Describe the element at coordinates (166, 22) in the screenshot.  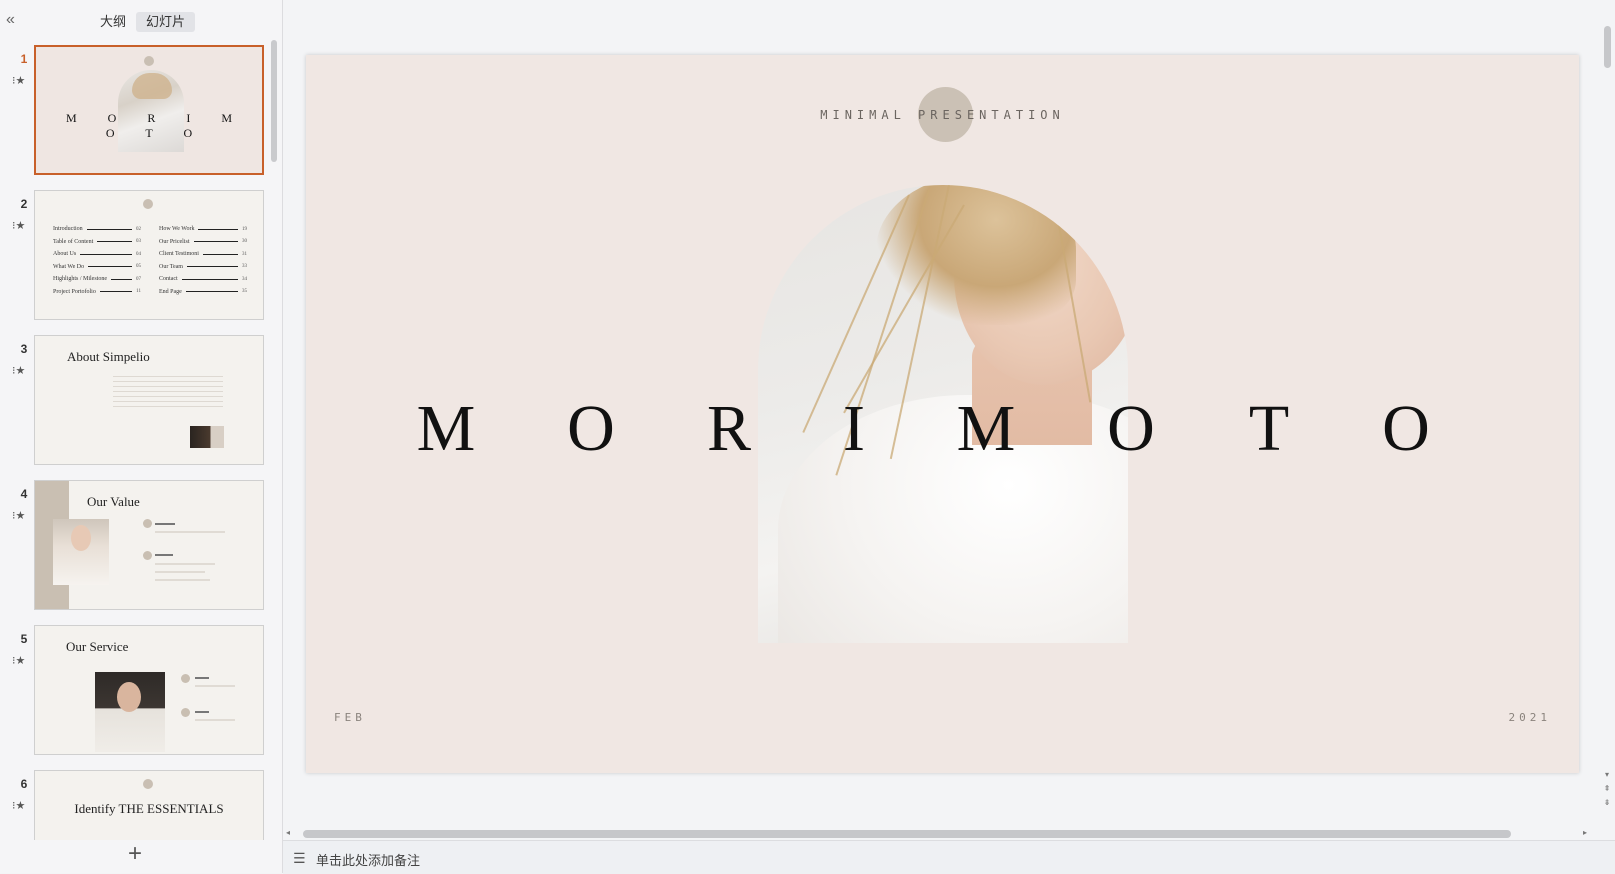
I see `tab-slides: 幻灯片` at that location.